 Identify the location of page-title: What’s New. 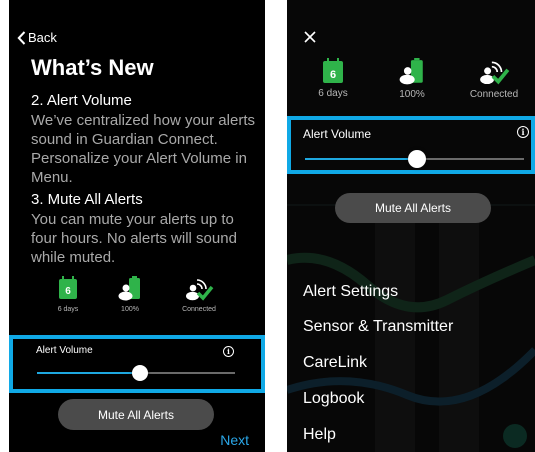
(92, 67).